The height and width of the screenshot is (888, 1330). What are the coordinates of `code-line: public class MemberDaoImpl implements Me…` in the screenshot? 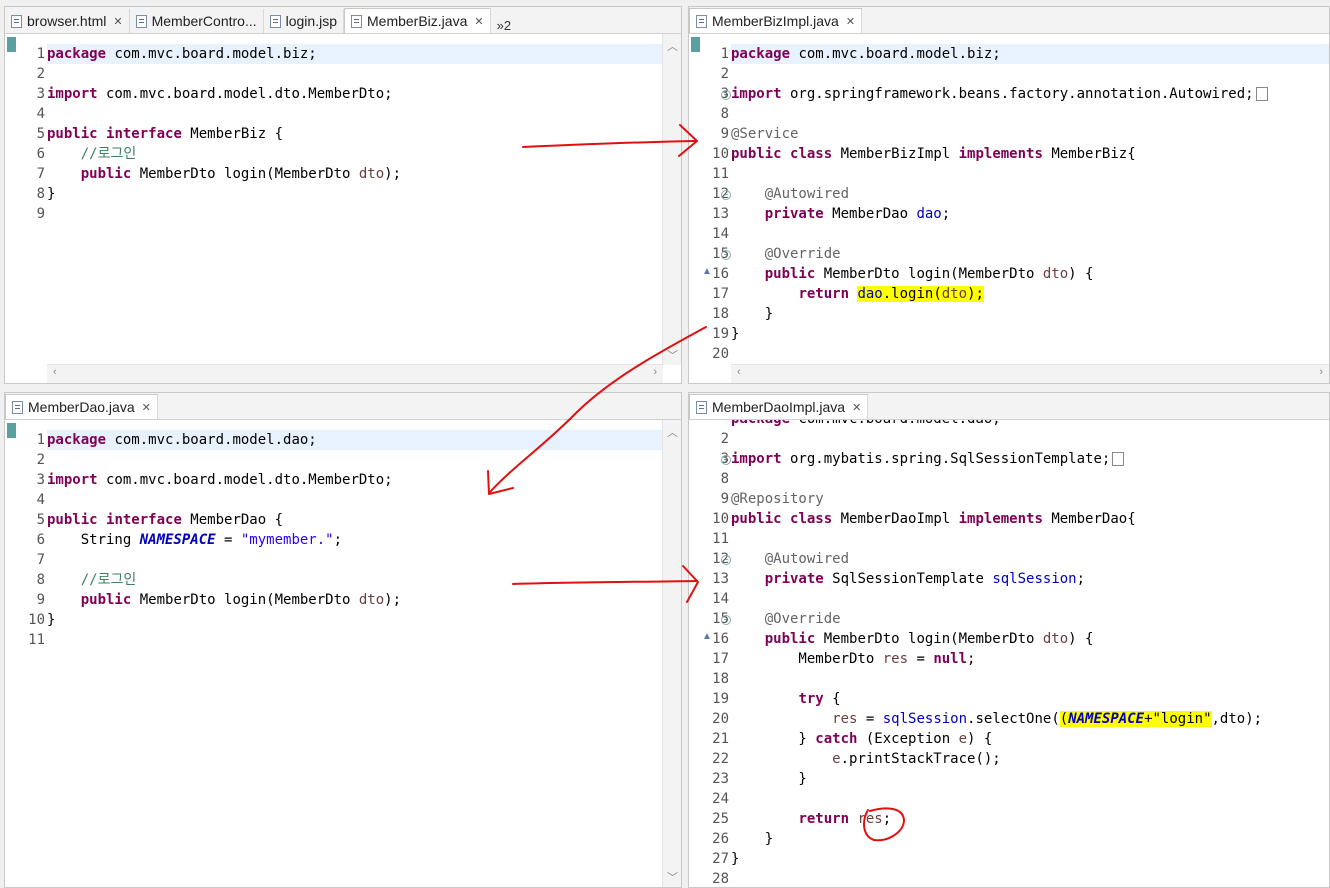 It's located at (1030, 519).